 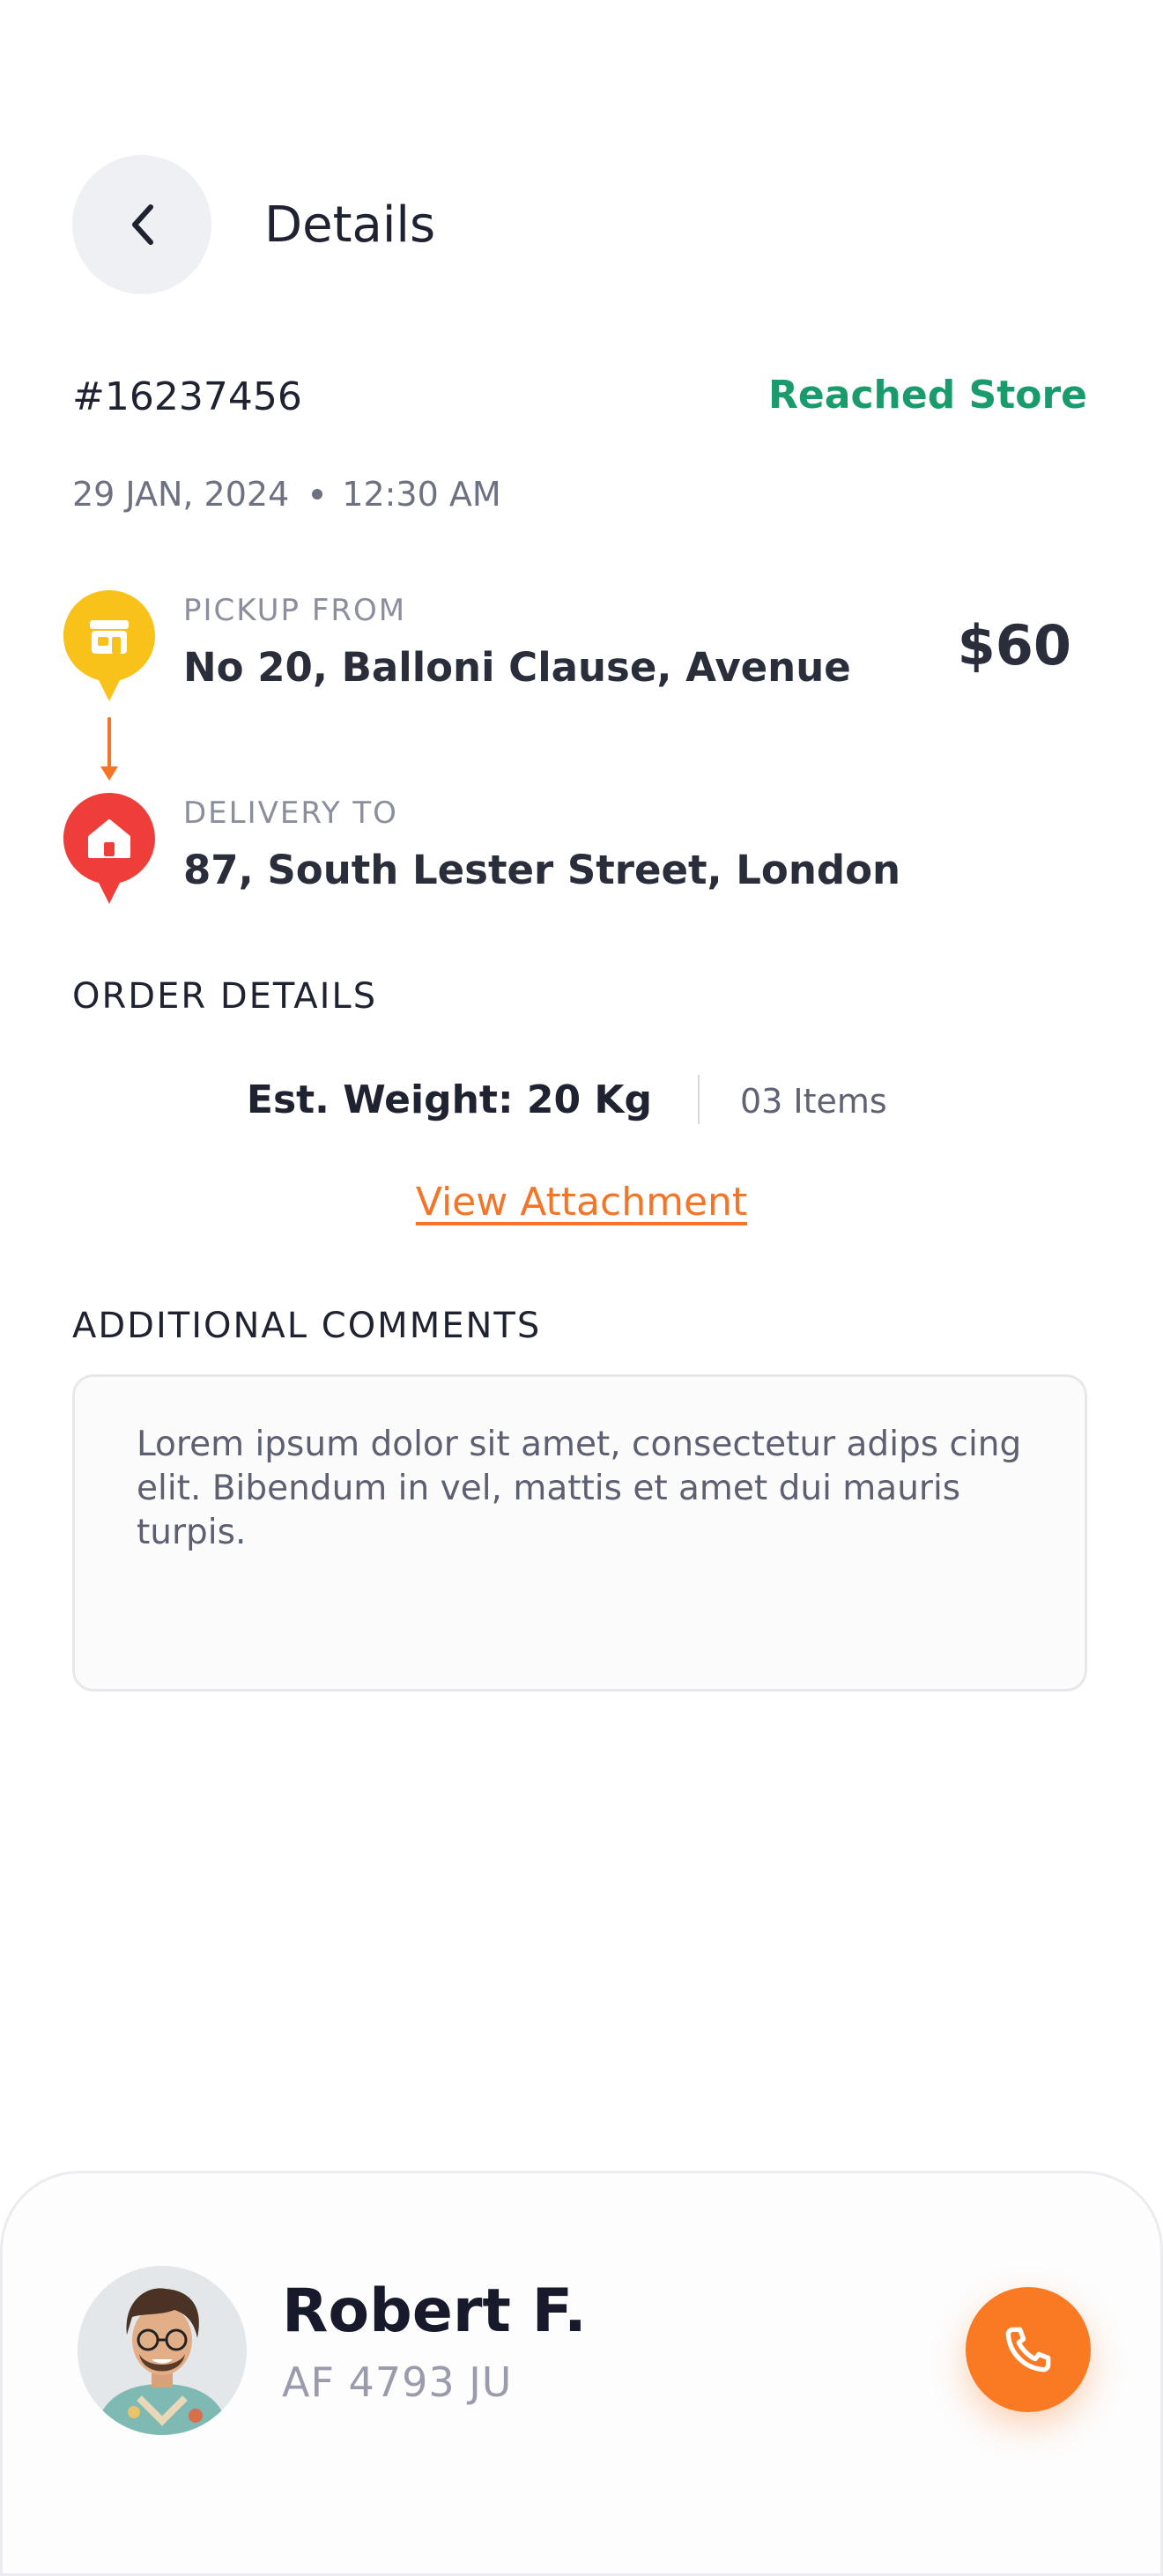 I want to click on divider, so click(x=699, y=1099).